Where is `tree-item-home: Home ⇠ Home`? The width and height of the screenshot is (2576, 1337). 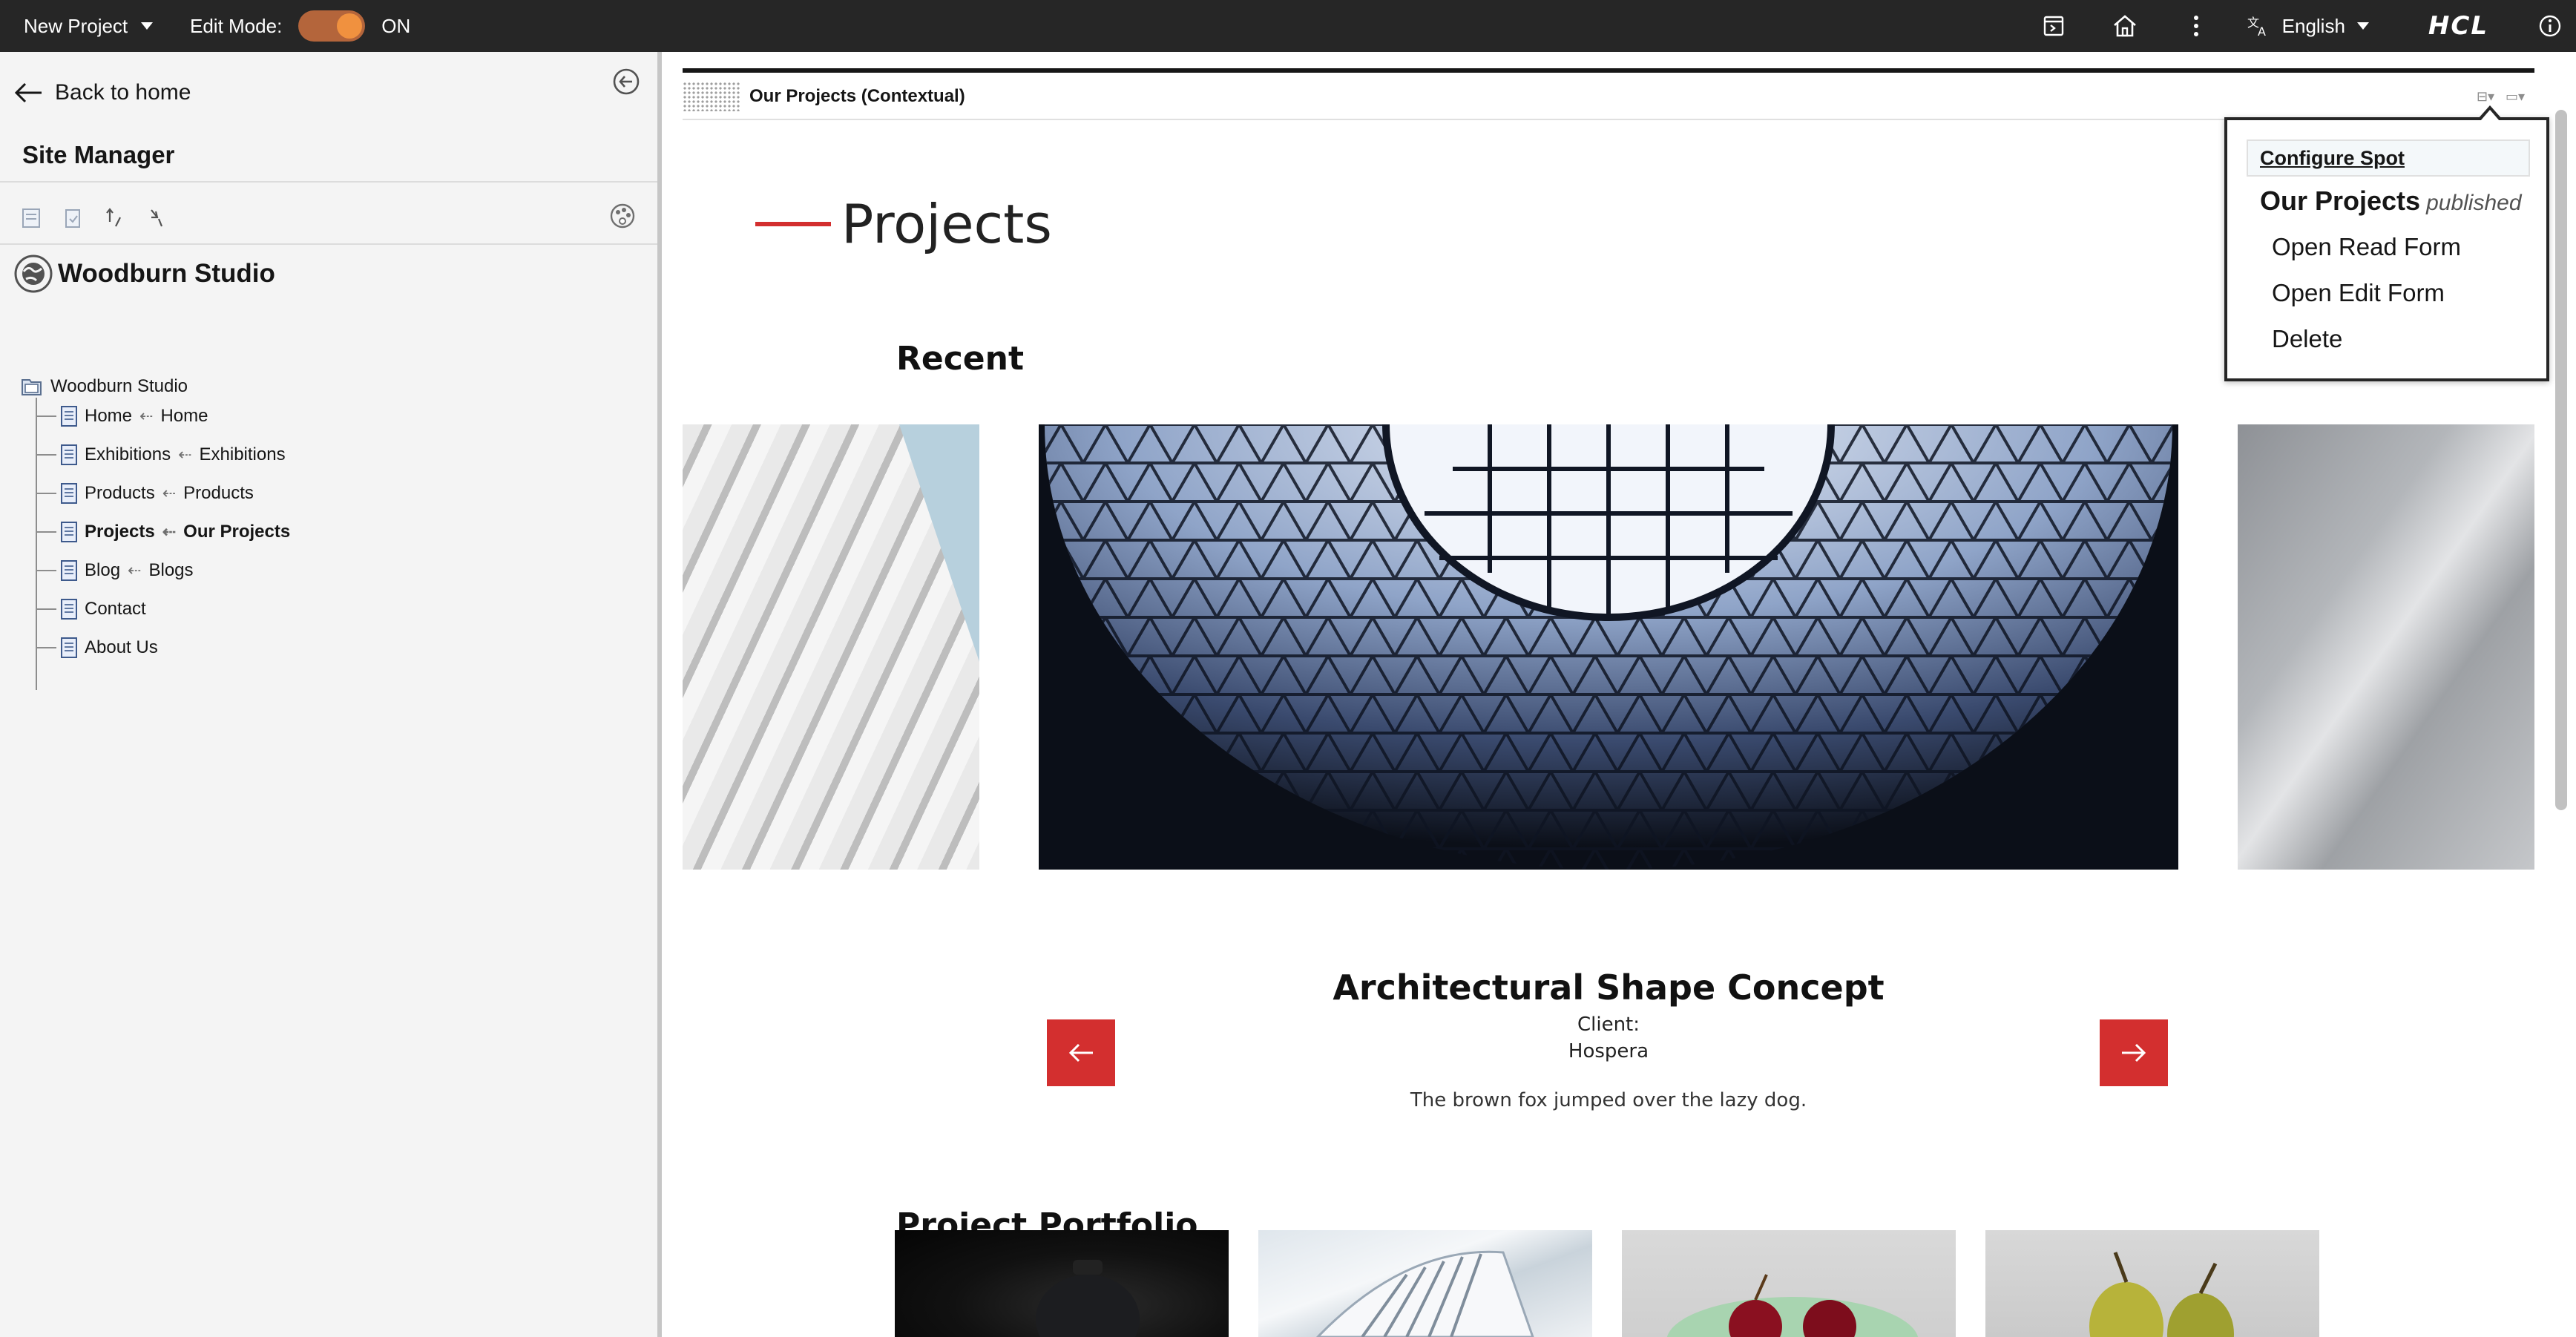
tree-item-home: Home ⇠ Home is located at coordinates (341, 416).